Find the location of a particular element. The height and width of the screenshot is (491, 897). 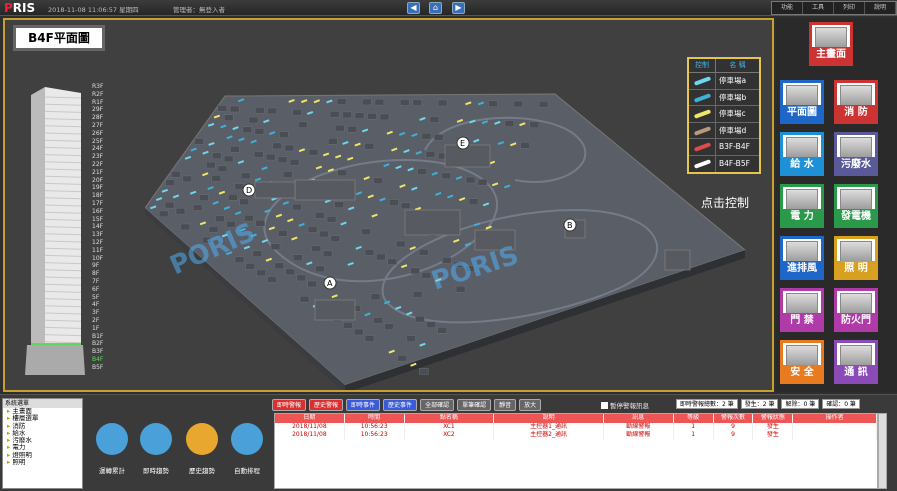

floor-item: 15F is located at coordinates (102, 220).